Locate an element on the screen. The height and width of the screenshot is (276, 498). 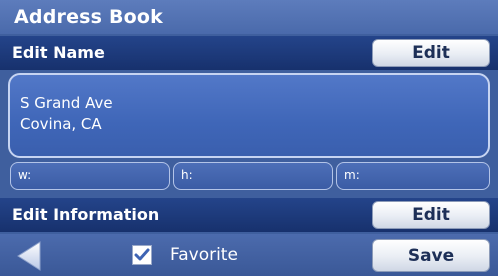
work-phone-field: w: is located at coordinates (90, 176).